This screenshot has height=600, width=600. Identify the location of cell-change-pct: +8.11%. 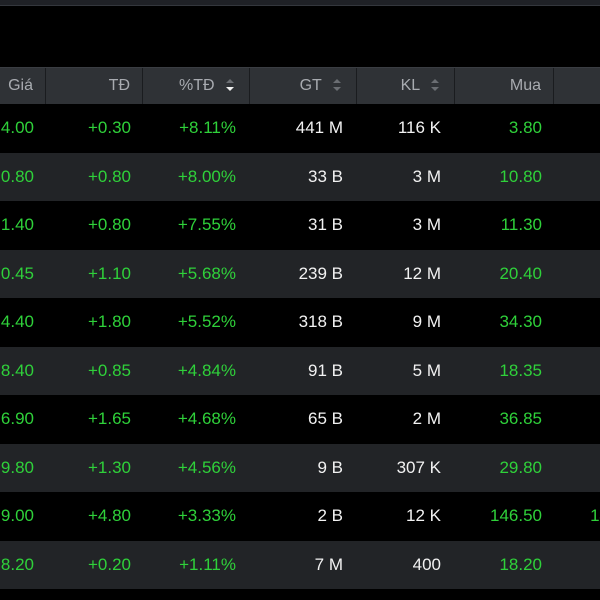
(207, 127).